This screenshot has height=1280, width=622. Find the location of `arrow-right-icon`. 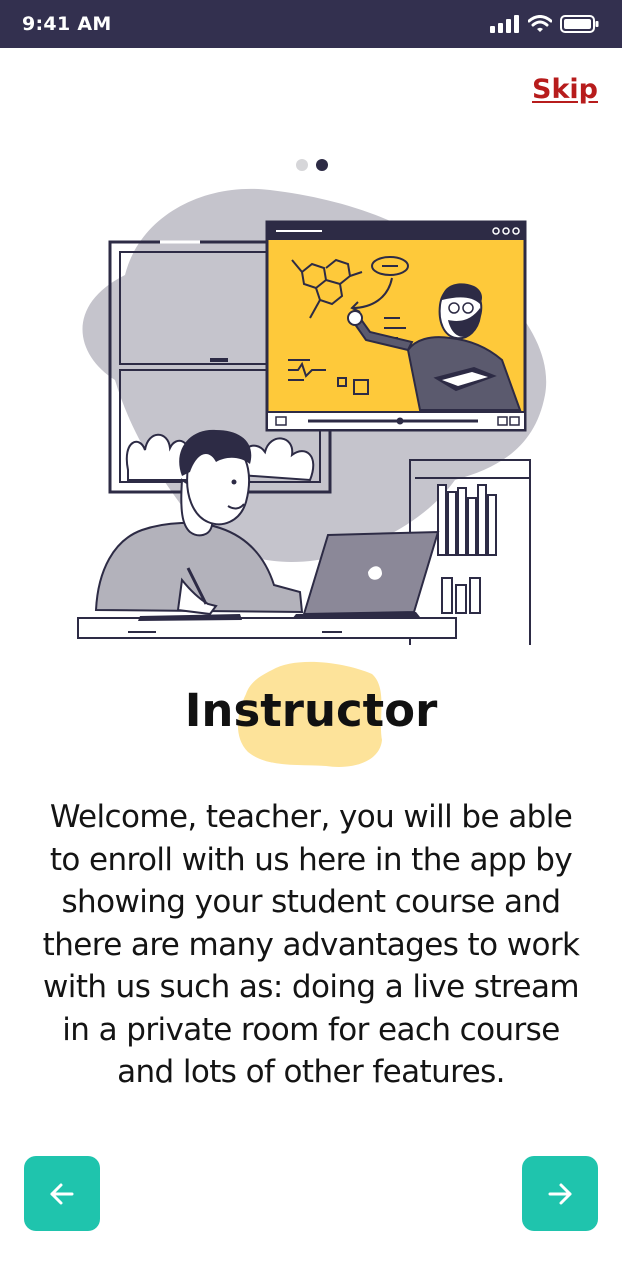

arrow-right-icon is located at coordinates (560, 1193).